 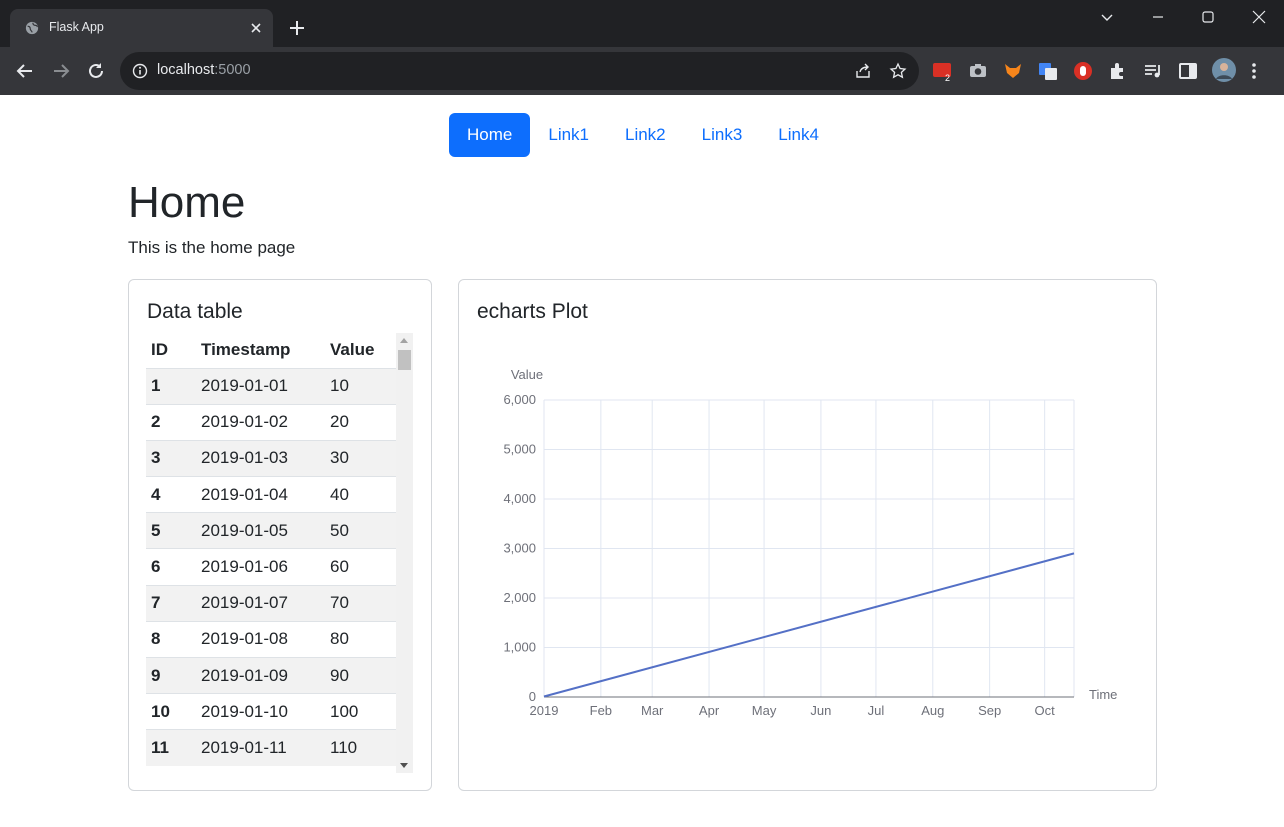 I want to click on cell-timestamp: 2019-01-11, so click(x=260, y=748).